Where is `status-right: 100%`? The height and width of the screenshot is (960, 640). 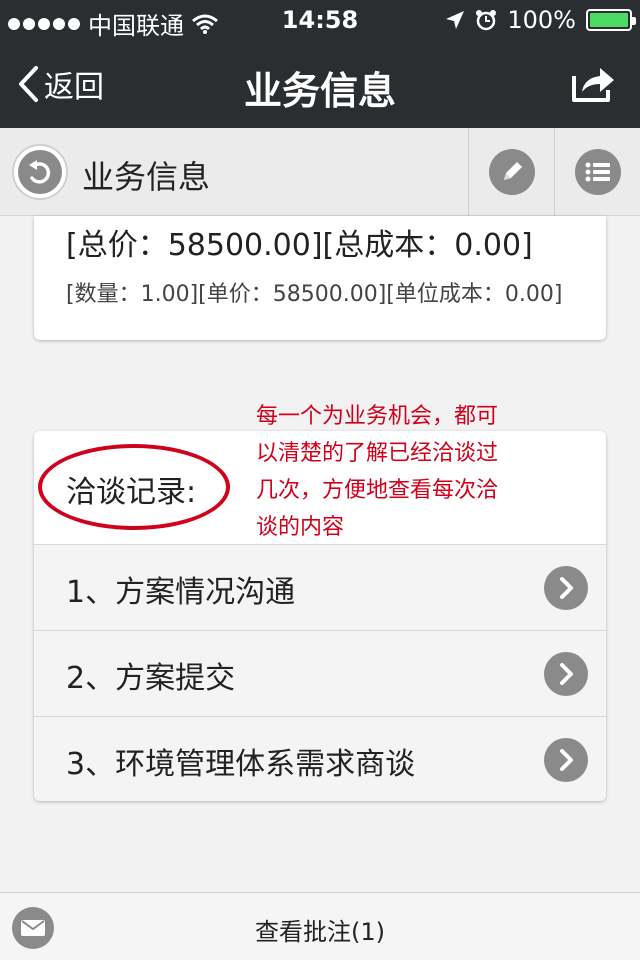 status-right: 100% is located at coordinates (540, 20).